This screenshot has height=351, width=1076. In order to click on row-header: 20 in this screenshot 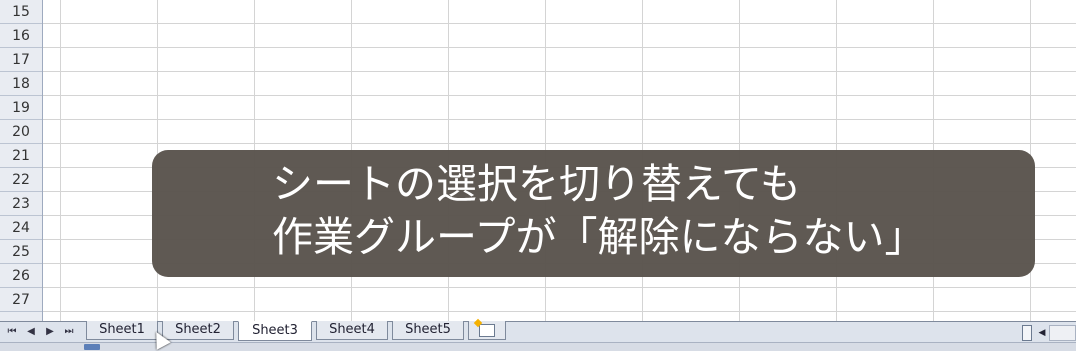, I will do `click(21, 132)`.